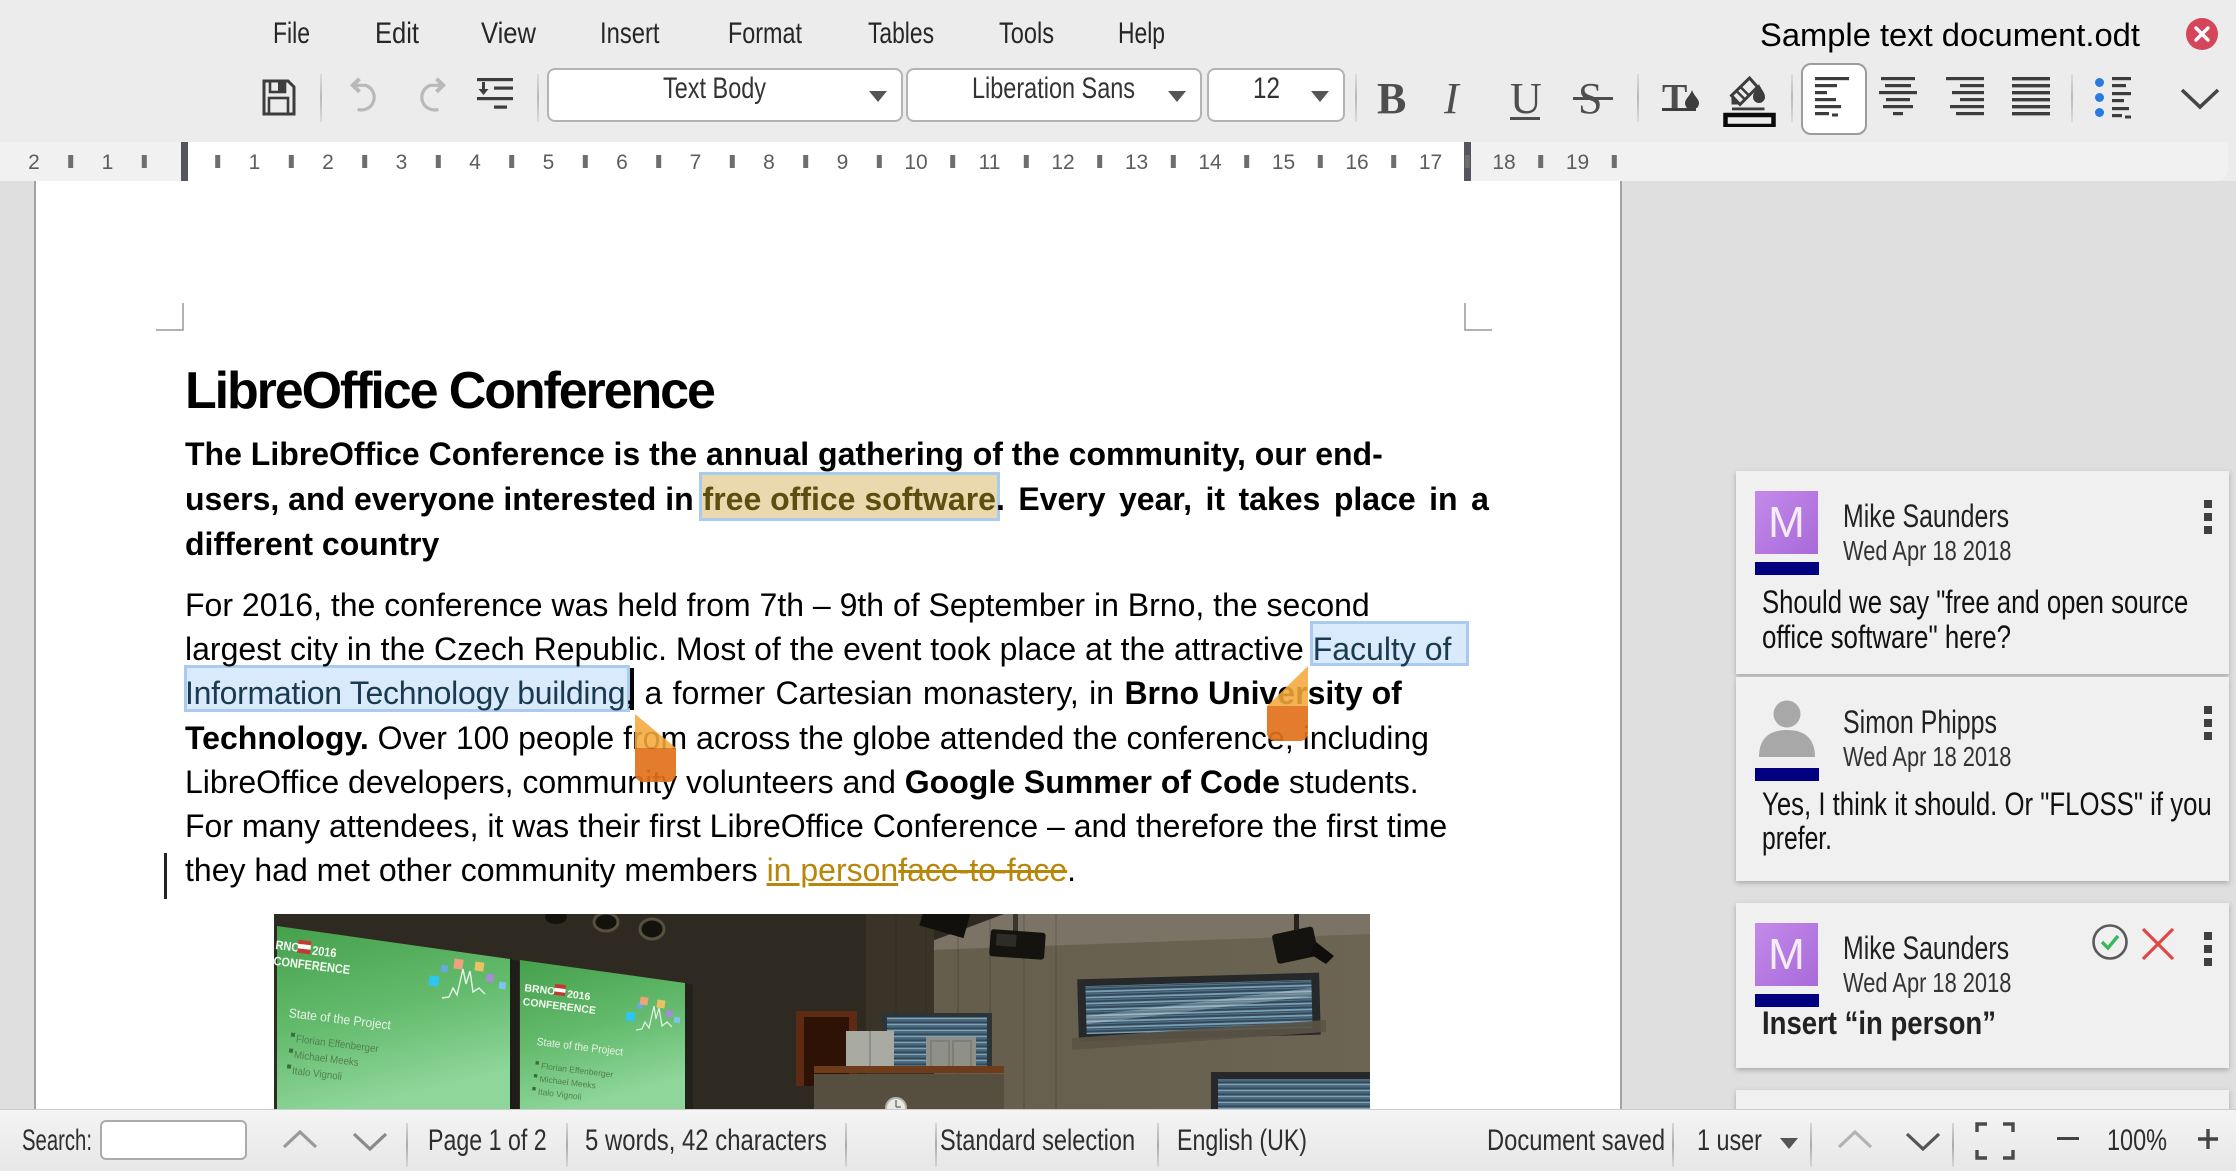 This screenshot has width=2236, height=1171. What do you see at coordinates (915, 162) in the screenshot?
I see `svg-text: 10` at bounding box center [915, 162].